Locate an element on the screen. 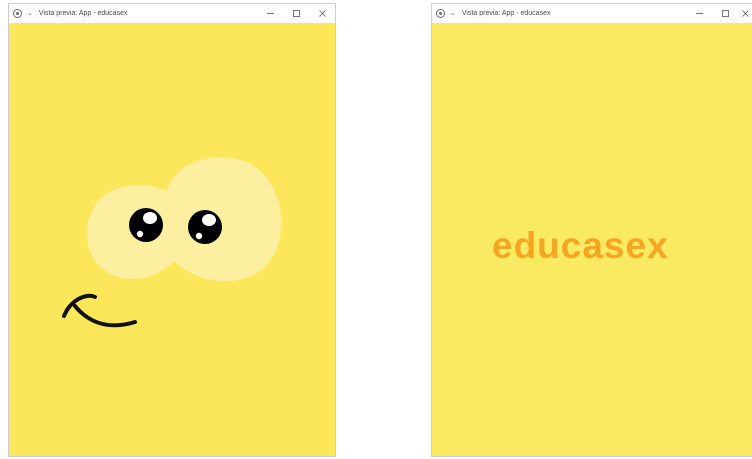  face-illustration is located at coordinates (172, 242).